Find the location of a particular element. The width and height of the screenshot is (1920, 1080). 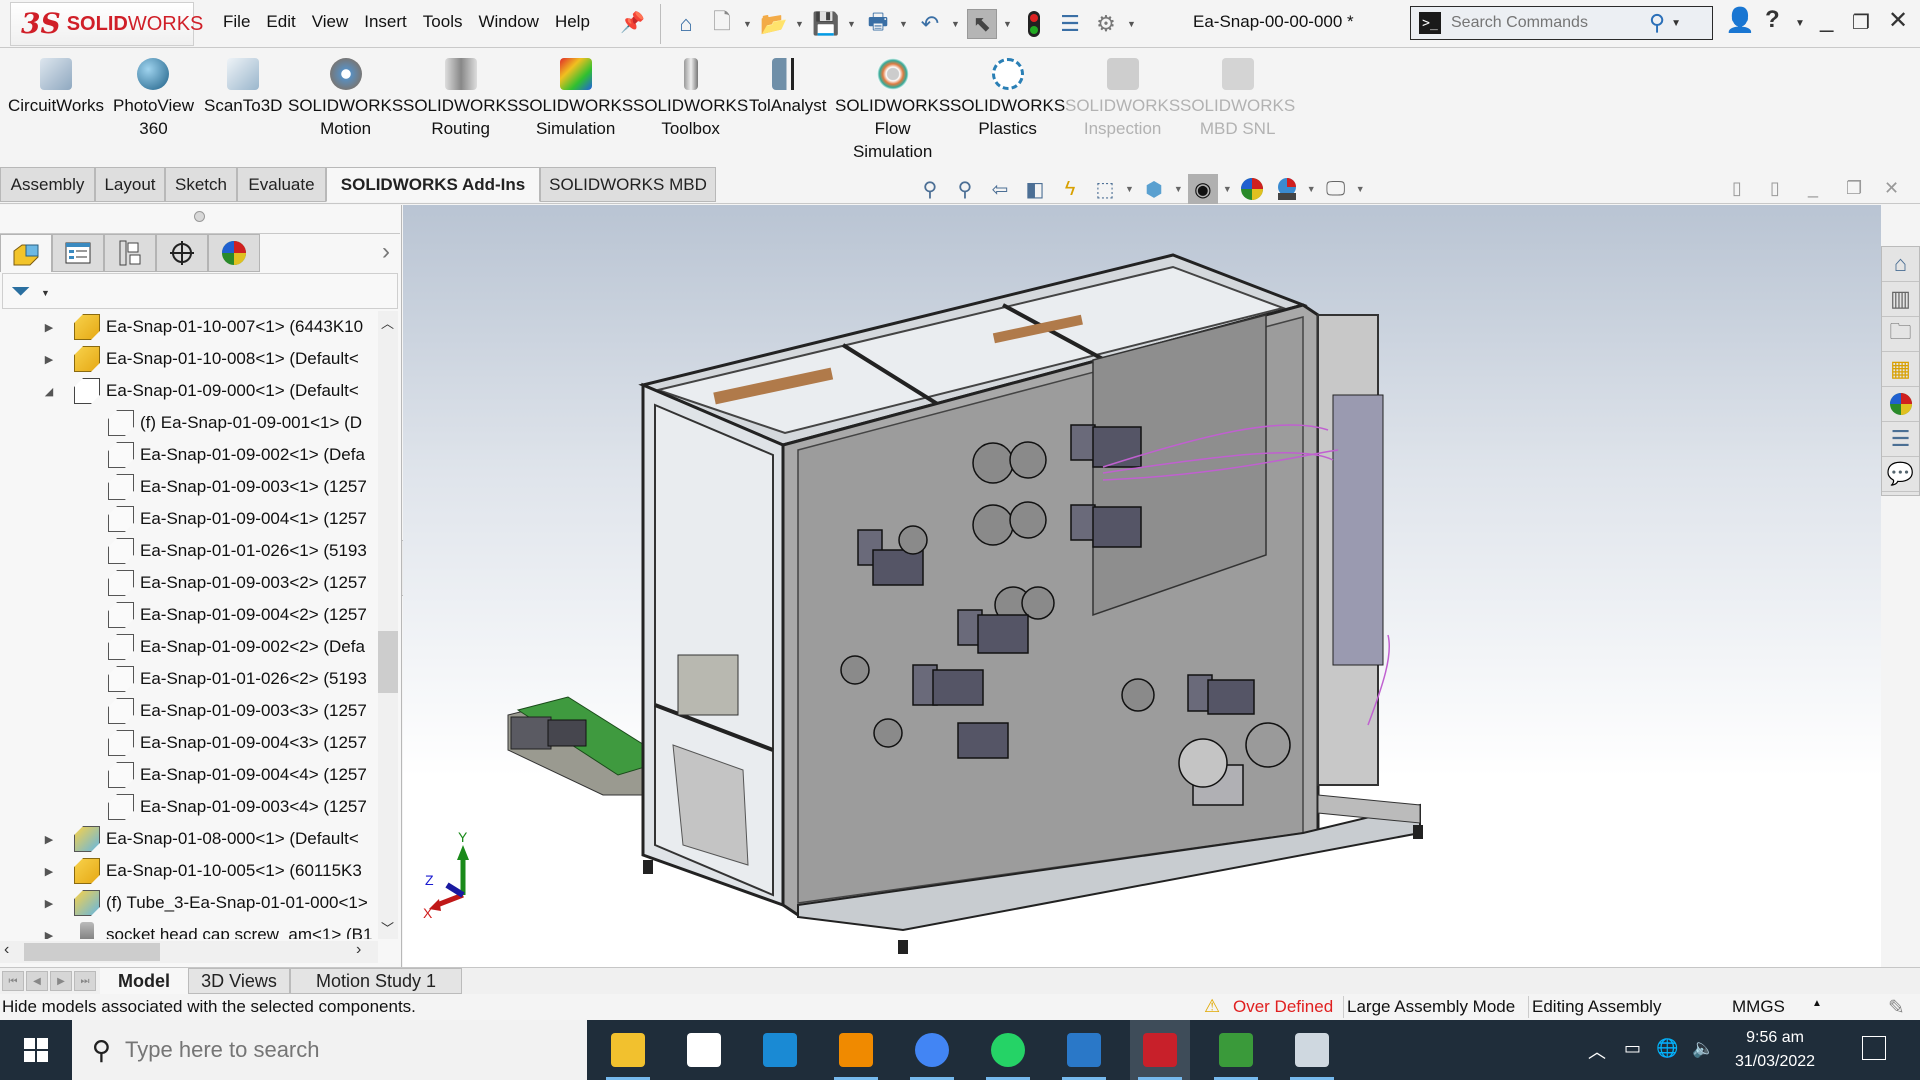

more-tabs-chevron-icon: › is located at coordinates (386, 252).